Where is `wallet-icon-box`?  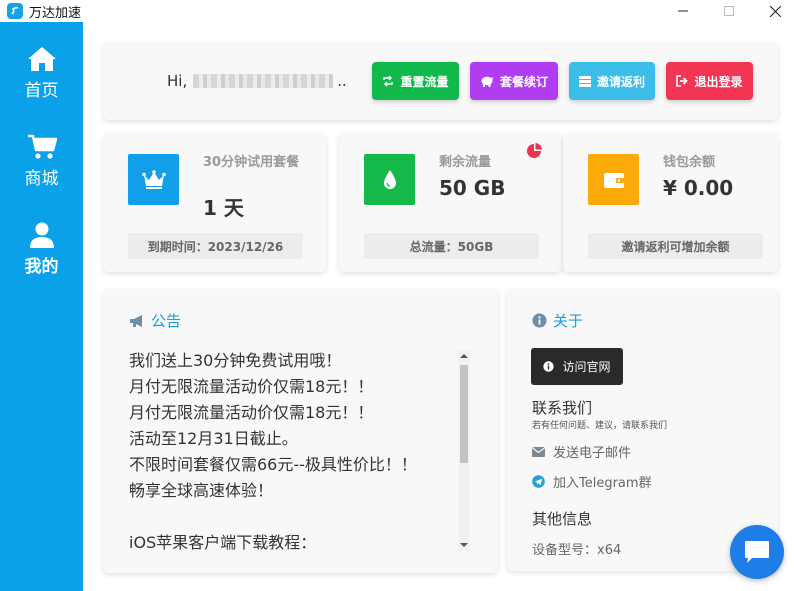
wallet-icon-box is located at coordinates (613, 179).